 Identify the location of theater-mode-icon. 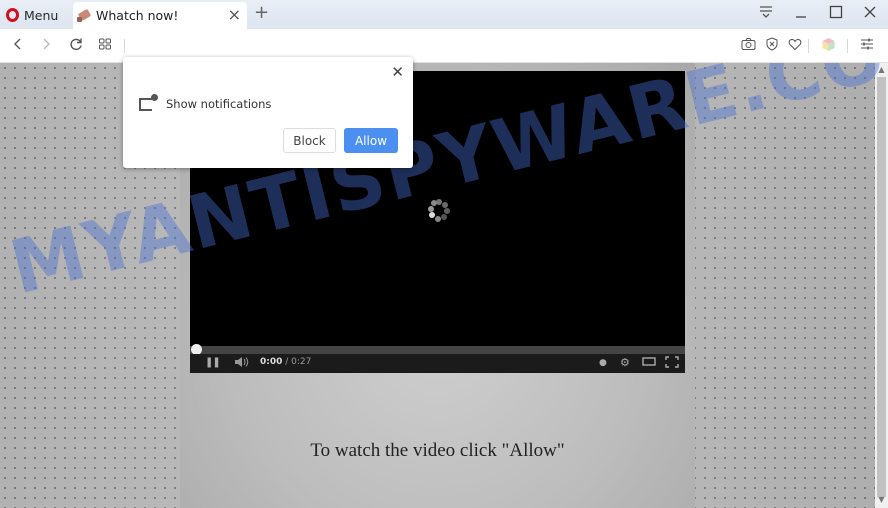
(649, 363).